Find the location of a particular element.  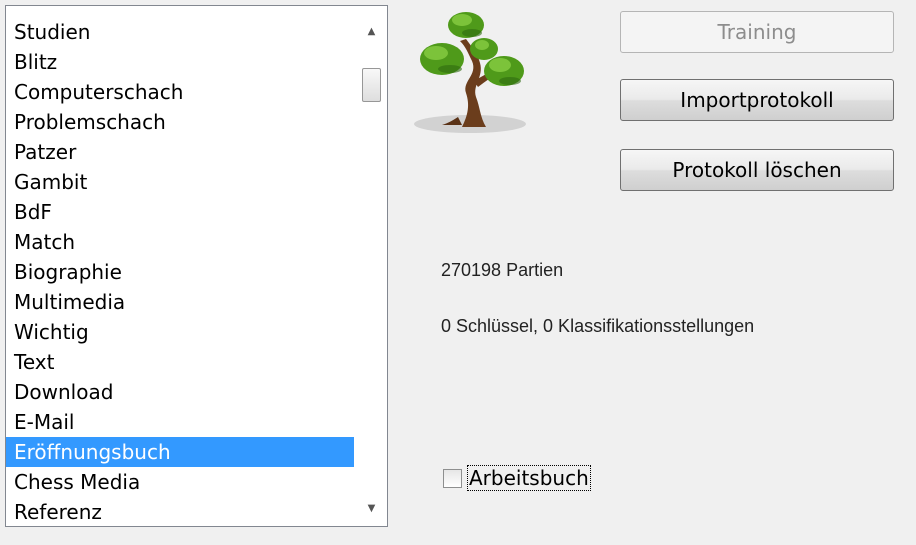

scroll-thumb is located at coordinates (371, 85).